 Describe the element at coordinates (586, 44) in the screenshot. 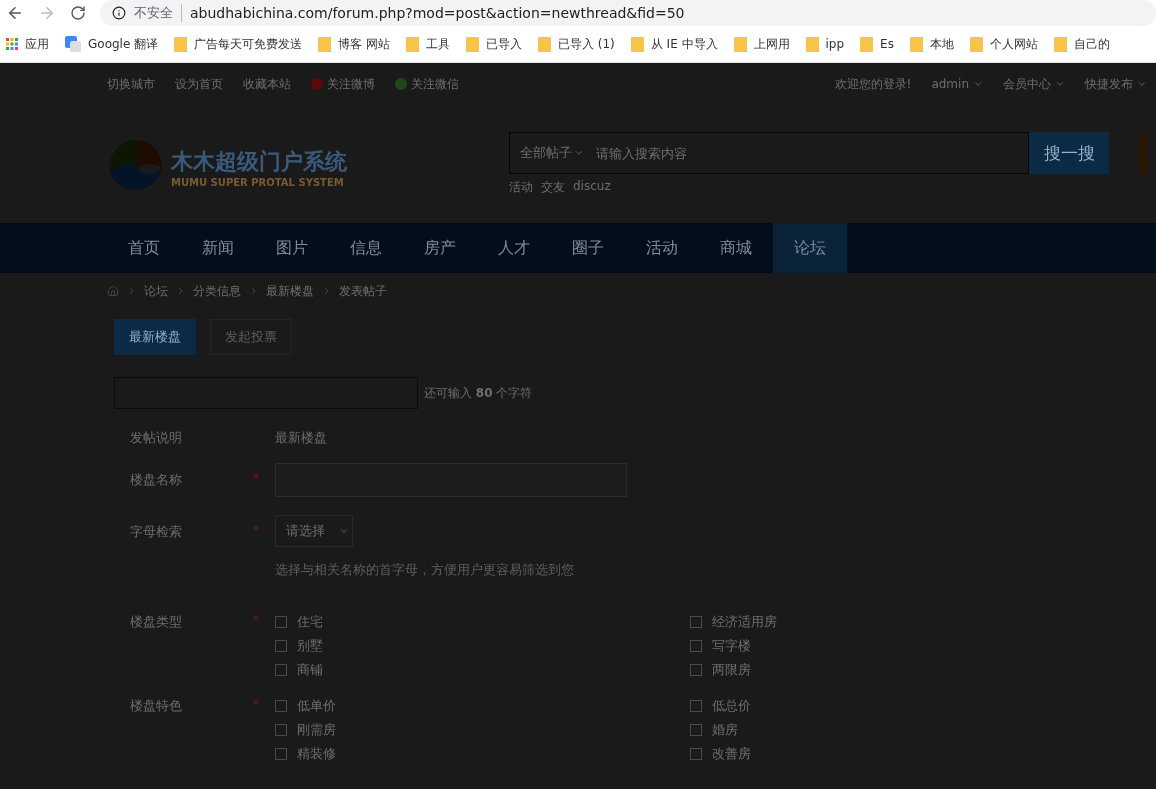

I see `bookmark: 已导入 (1)` at that location.